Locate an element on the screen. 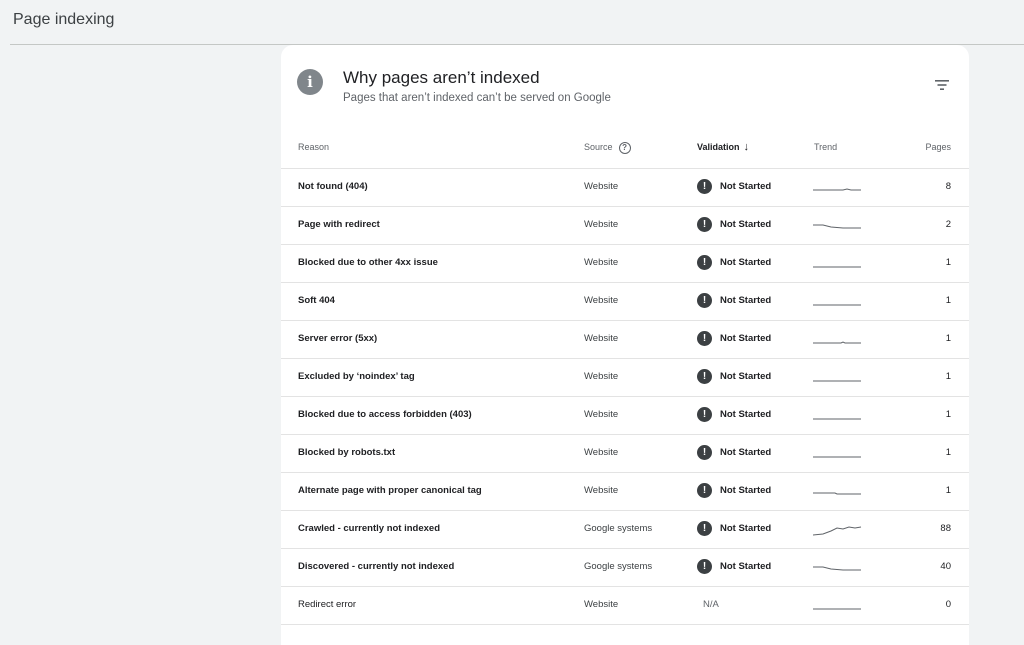 Image resolution: width=1024 pixels, height=645 pixels. table-header: Reason Source? Validation ↓ Trend Pages is located at coordinates (625, 152).